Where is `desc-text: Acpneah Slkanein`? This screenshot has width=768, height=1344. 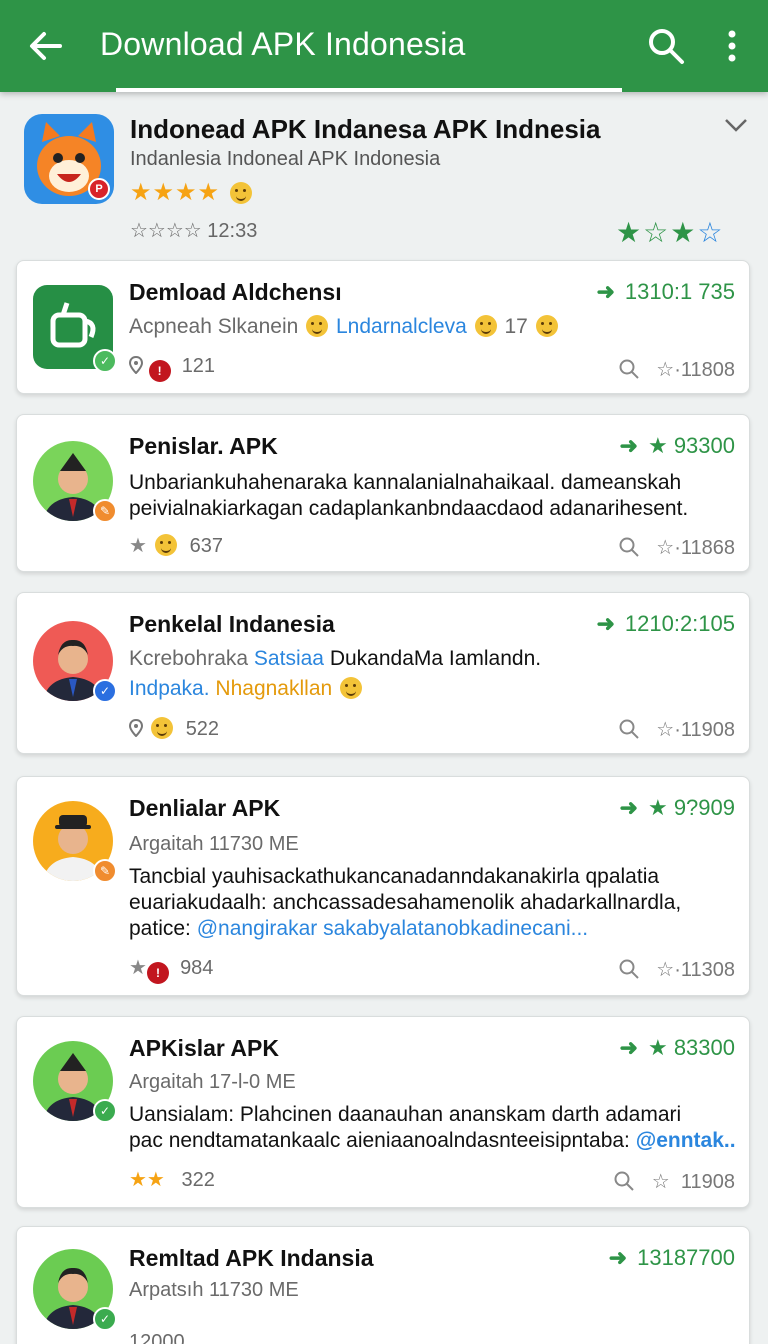
desc-text: Acpneah Slkanein is located at coordinates (214, 326).